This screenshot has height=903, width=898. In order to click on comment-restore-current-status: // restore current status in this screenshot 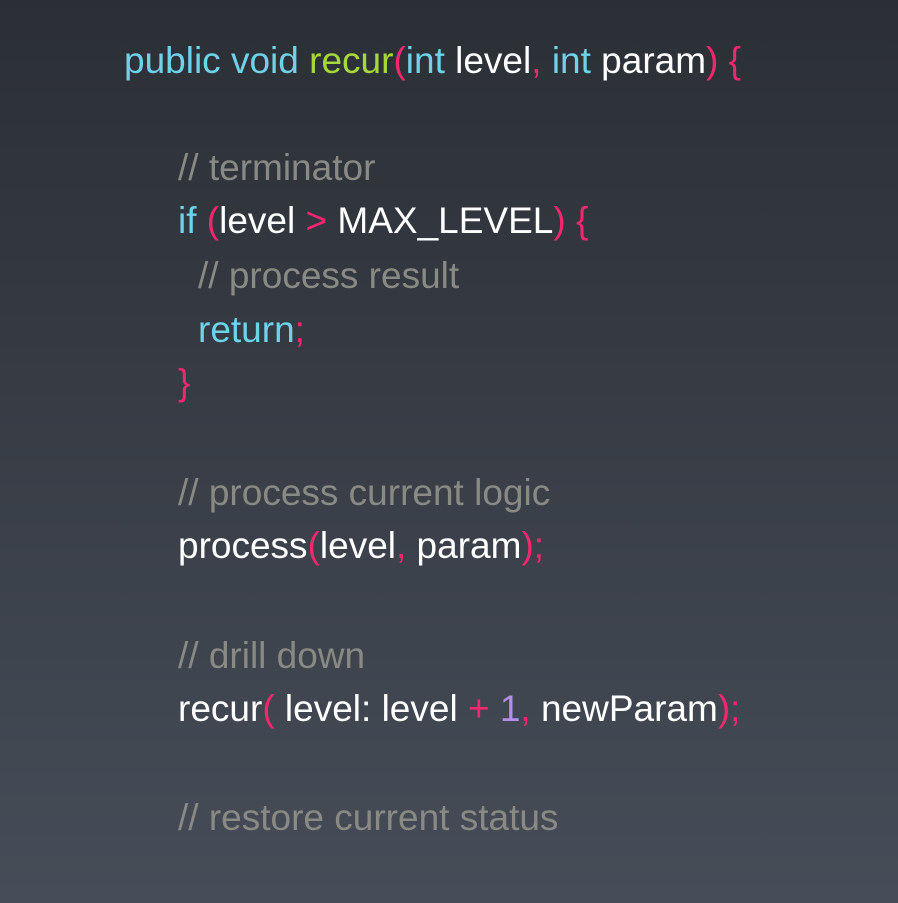, I will do `click(368, 817)`.